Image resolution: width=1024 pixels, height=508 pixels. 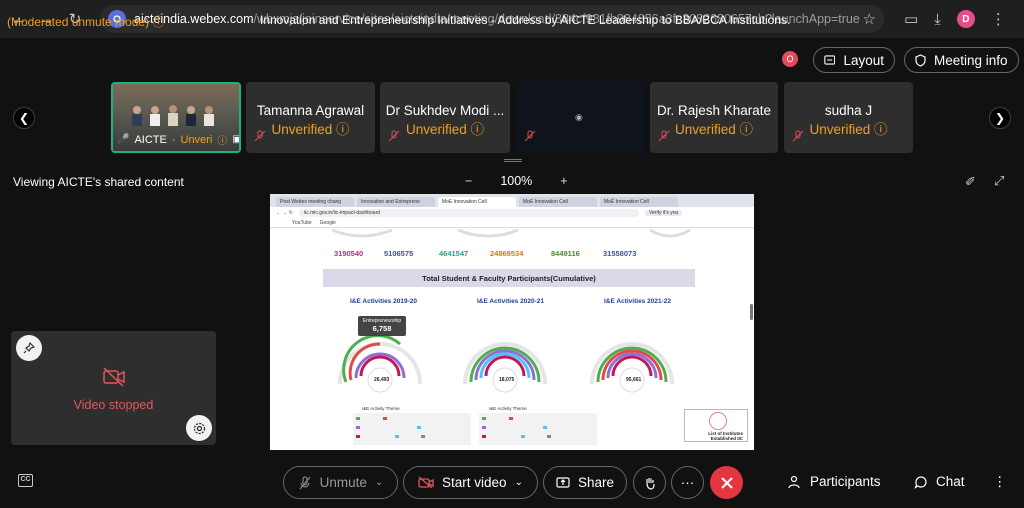 What do you see at coordinates (830, 60) in the screenshot?
I see `layout-icon` at bounding box center [830, 60].